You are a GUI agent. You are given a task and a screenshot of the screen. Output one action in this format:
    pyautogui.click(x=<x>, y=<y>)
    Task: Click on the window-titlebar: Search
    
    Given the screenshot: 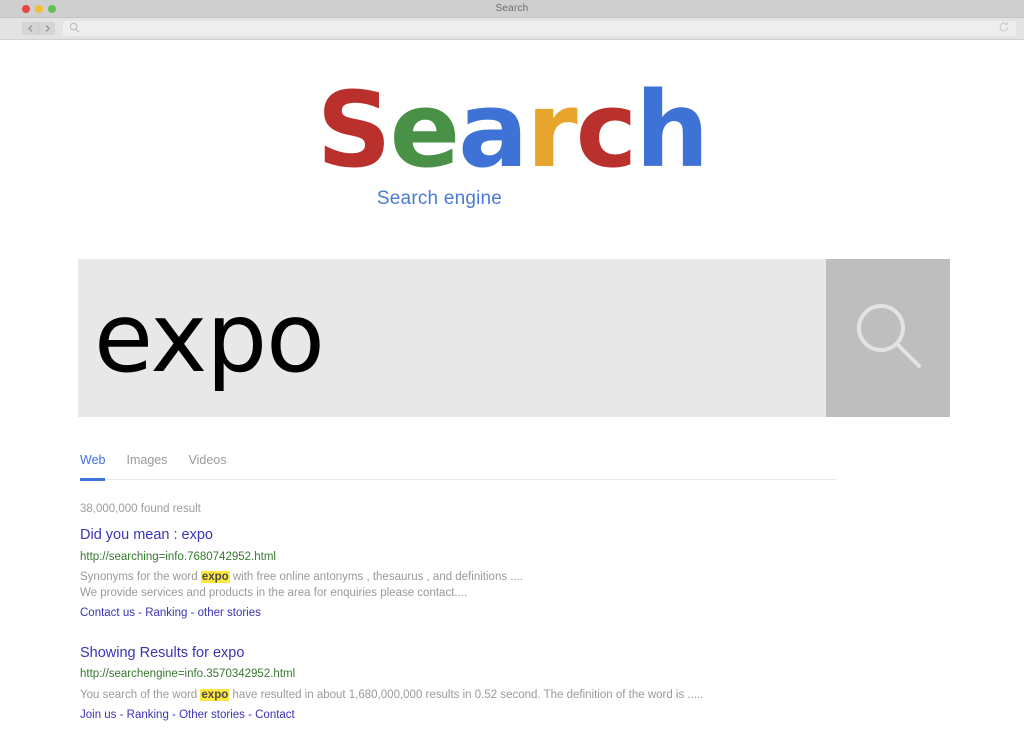 What is the action you would take?
    pyautogui.click(x=512, y=9)
    